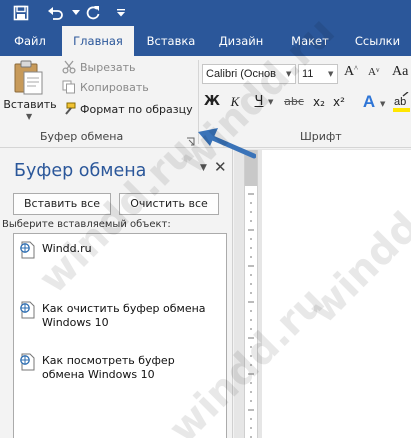 The image size is (411, 438). I want to click on clipboard-item-text: Windd.ru, so click(67, 248).